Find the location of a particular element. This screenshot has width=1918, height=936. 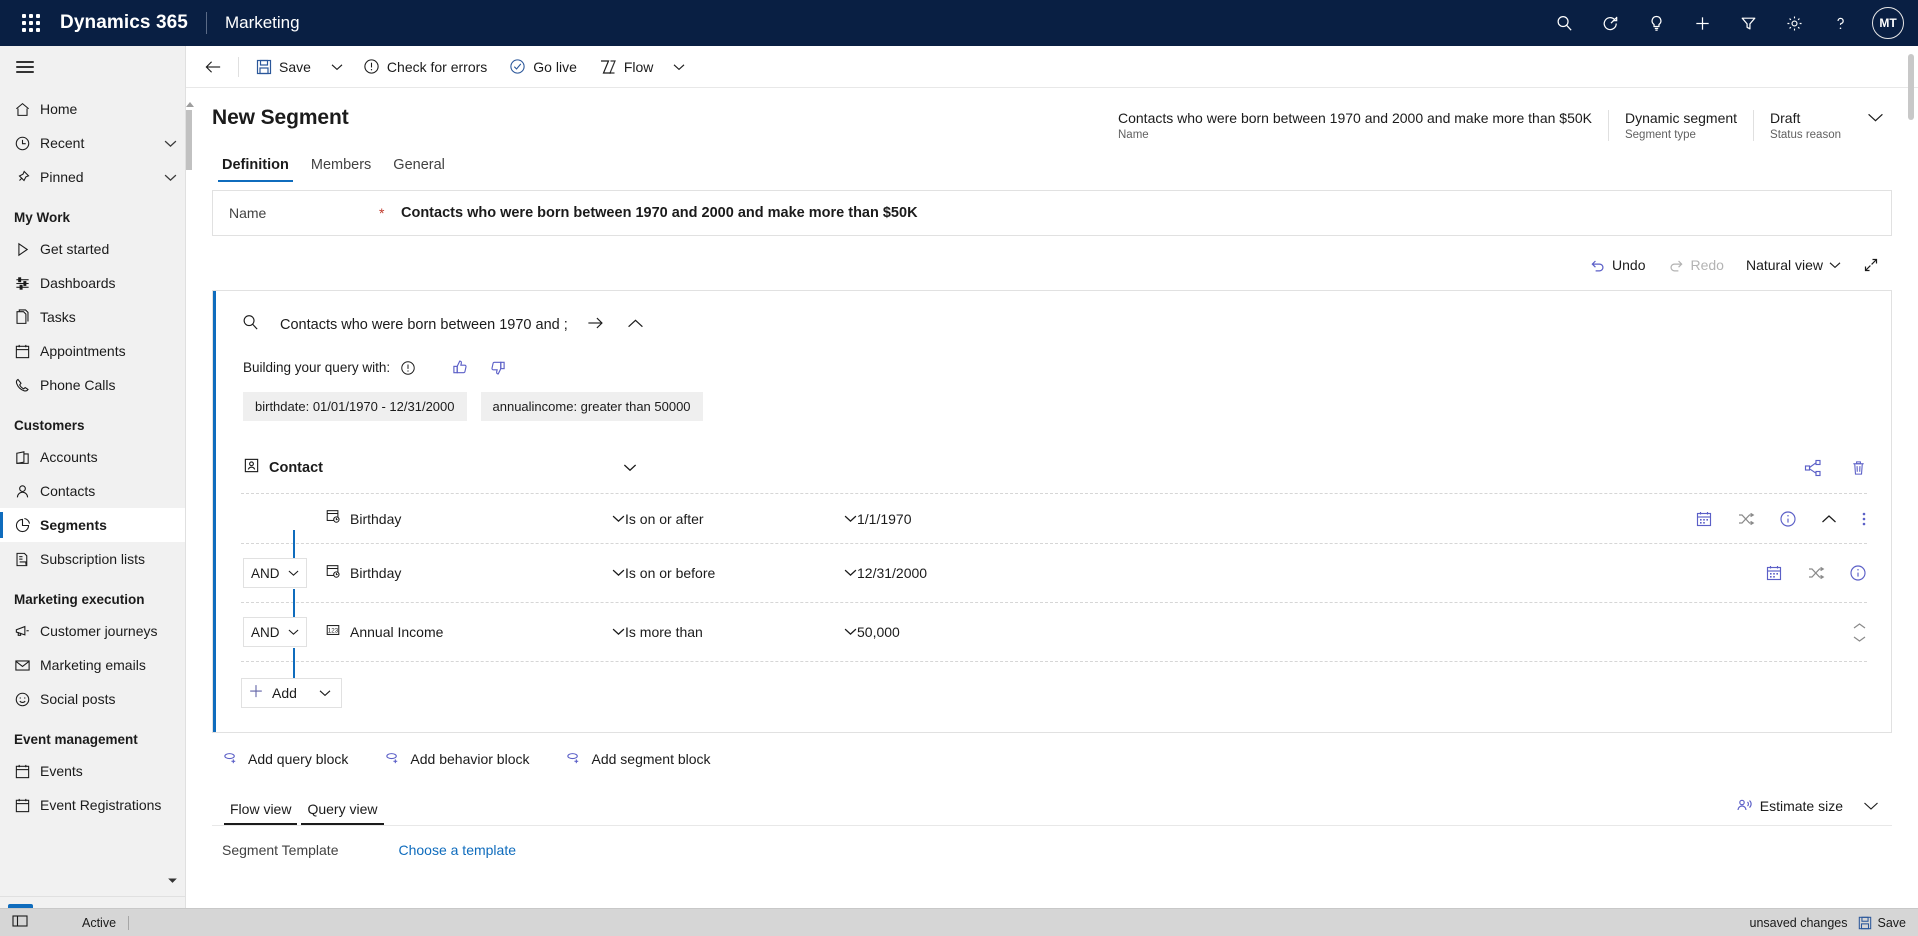

tab-definition: Definition is located at coordinates (255, 166).